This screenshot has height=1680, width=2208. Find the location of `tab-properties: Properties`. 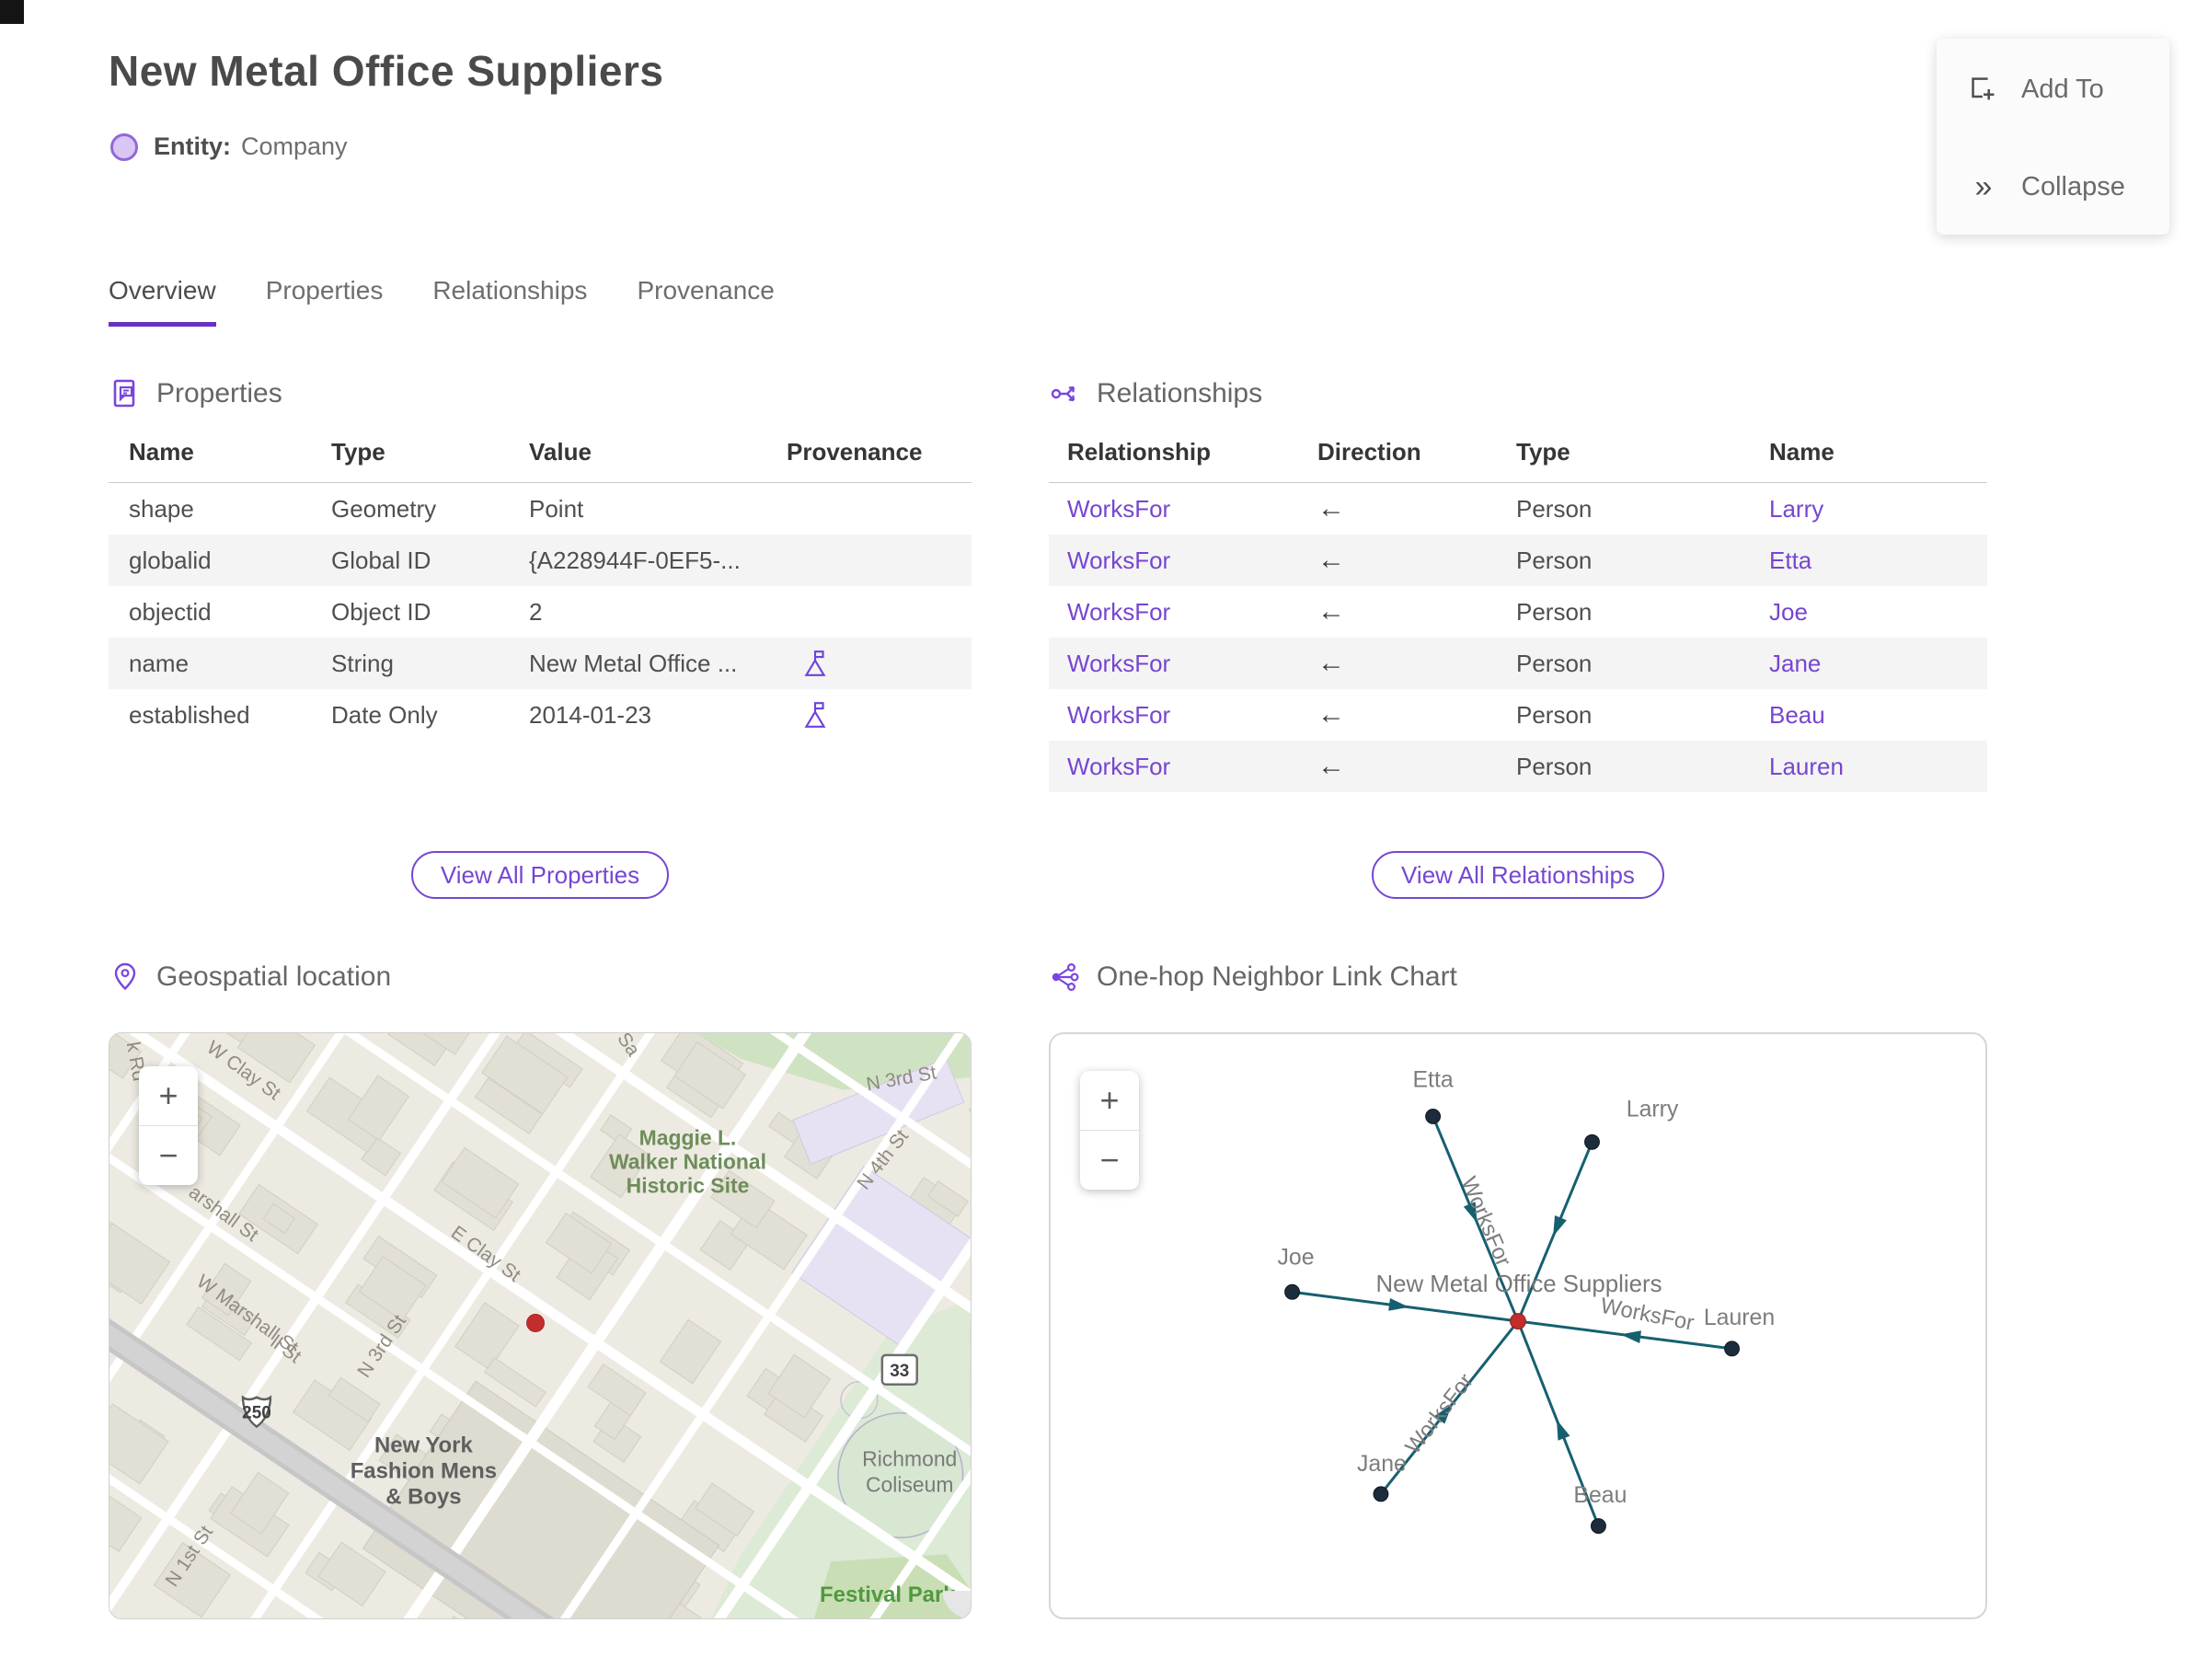

tab-properties: Properties is located at coordinates (325, 301).